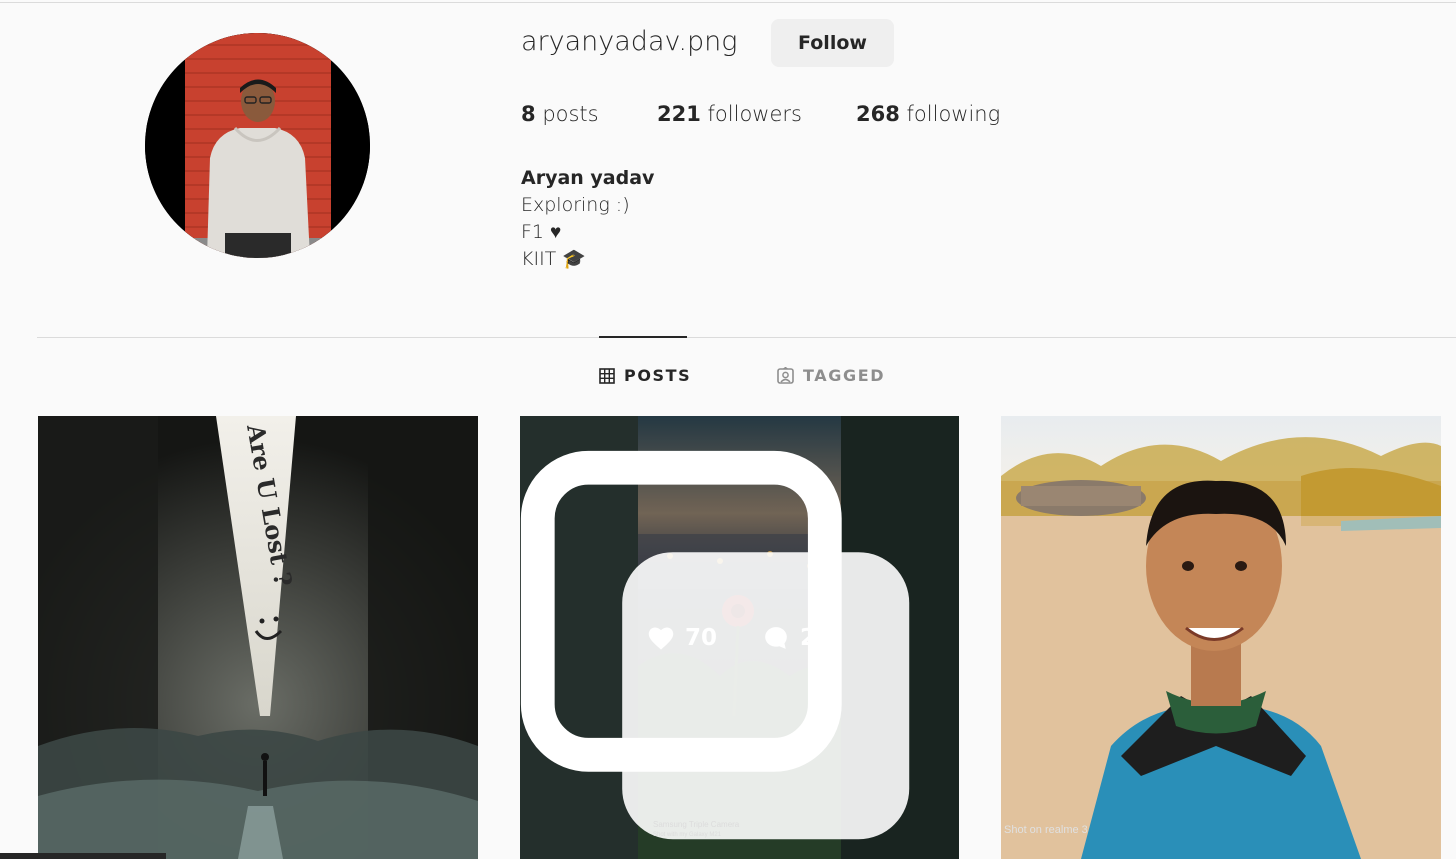 The width and height of the screenshot is (1456, 859). I want to click on photo-watermark: Shot on realme 3, so click(1046, 830).